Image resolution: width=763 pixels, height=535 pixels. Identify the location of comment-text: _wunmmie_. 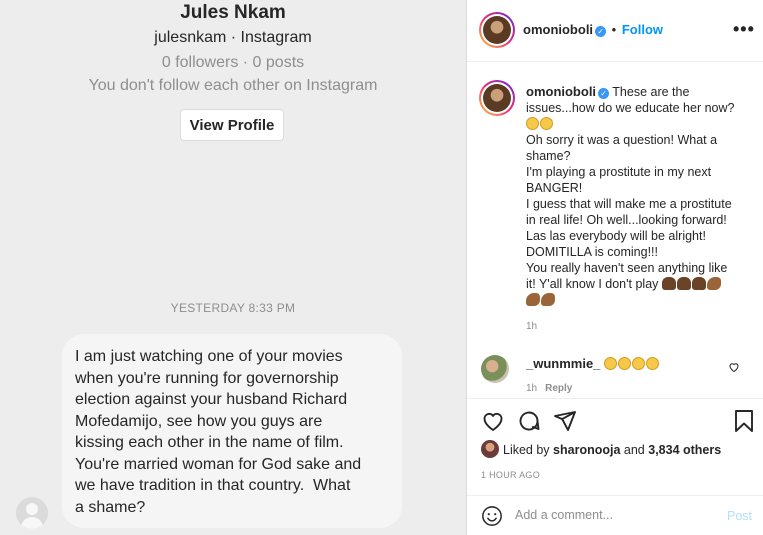
(593, 363).